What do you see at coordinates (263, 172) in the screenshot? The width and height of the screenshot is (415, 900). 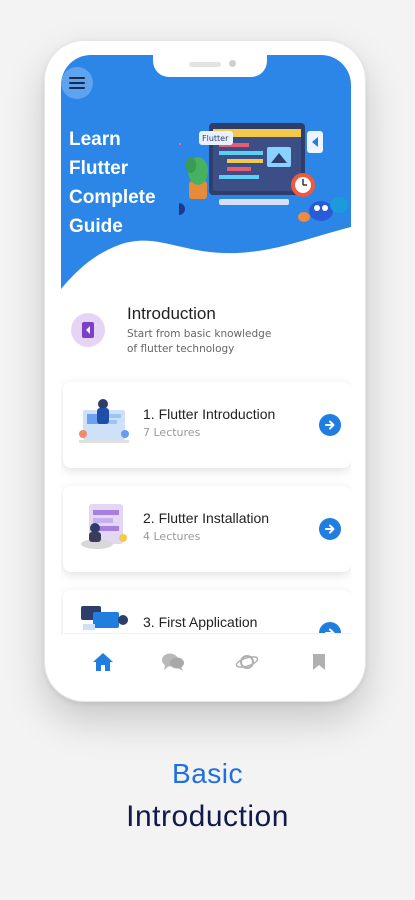 I see `flutter-developer-illustration: Flutter` at bounding box center [263, 172].